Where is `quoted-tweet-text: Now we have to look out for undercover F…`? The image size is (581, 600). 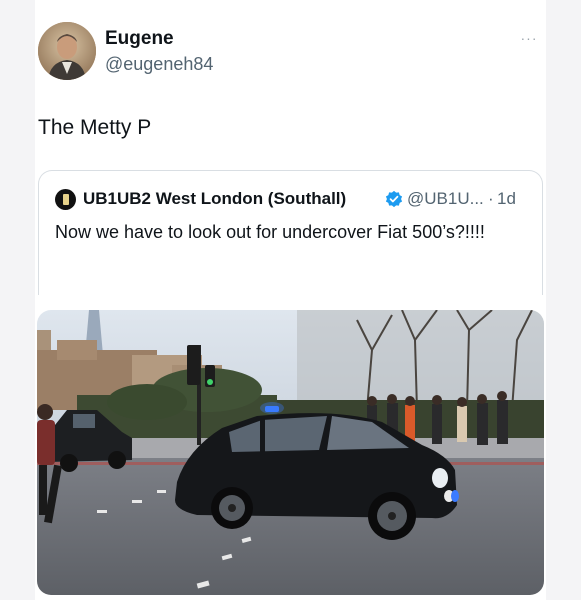
quoted-tweet-text: Now we have to look out for undercover F… is located at coordinates (270, 232).